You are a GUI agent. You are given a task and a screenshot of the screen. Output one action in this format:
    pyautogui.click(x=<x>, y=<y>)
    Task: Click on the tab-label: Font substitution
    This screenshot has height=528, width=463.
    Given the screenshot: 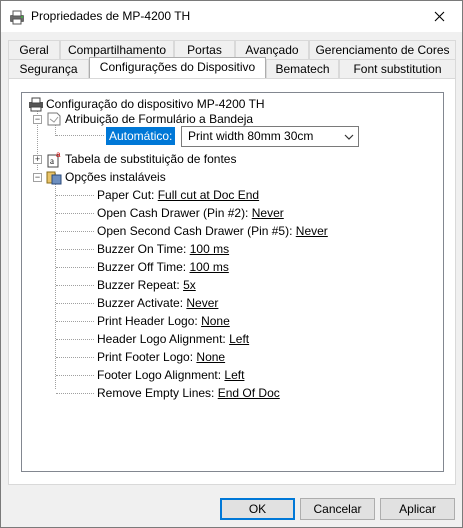 What is the action you would take?
    pyautogui.click(x=397, y=69)
    